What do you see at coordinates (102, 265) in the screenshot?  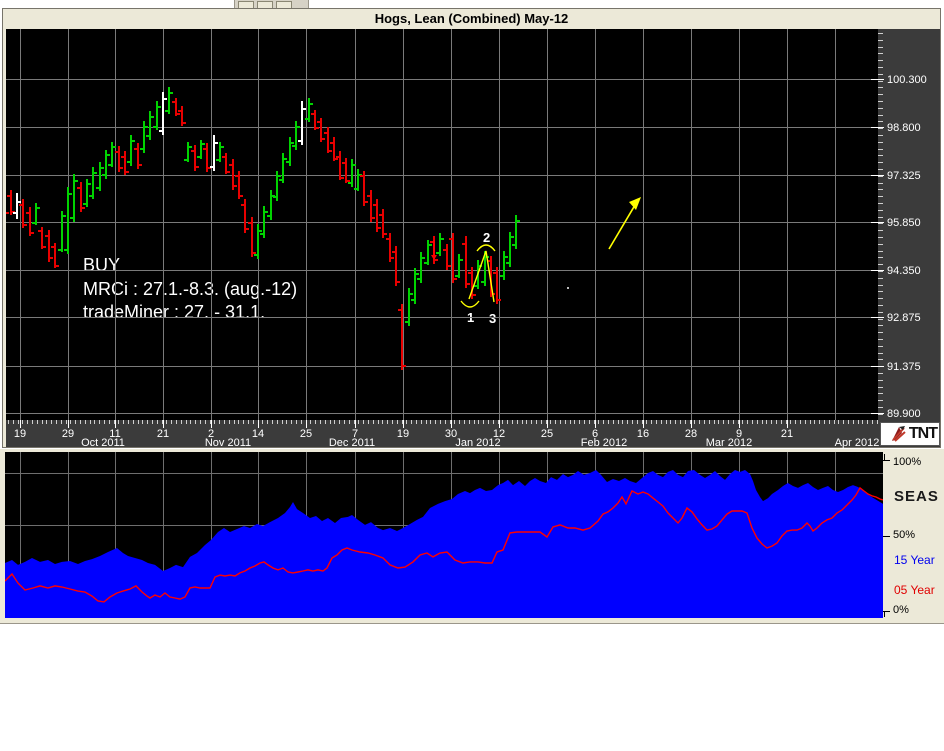 I see `buy-label: BUY` at bounding box center [102, 265].